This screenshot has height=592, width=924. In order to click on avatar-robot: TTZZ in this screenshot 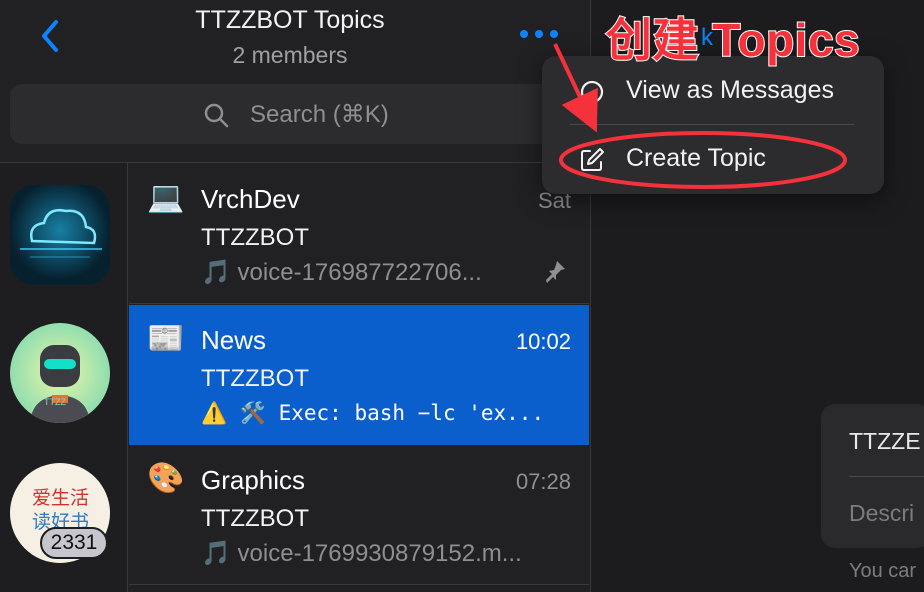, I will do `click(60, 373)`.